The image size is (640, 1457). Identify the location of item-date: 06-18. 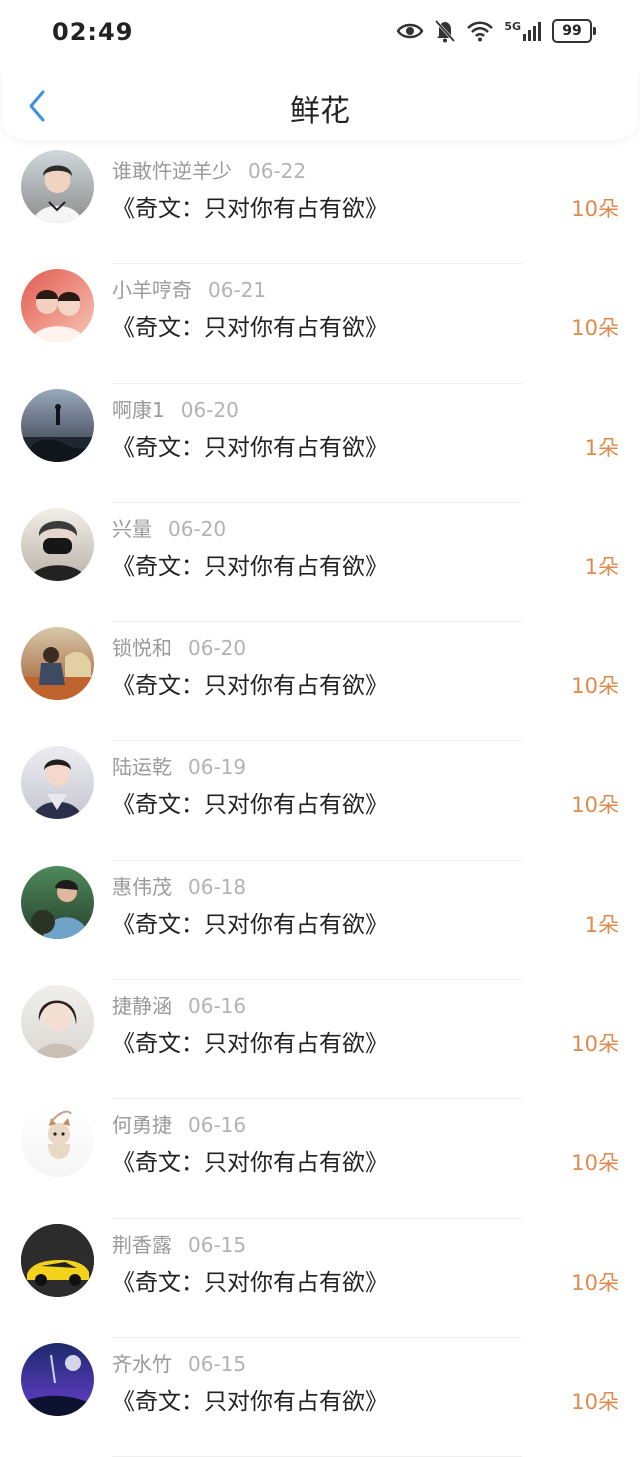
(217, 886).